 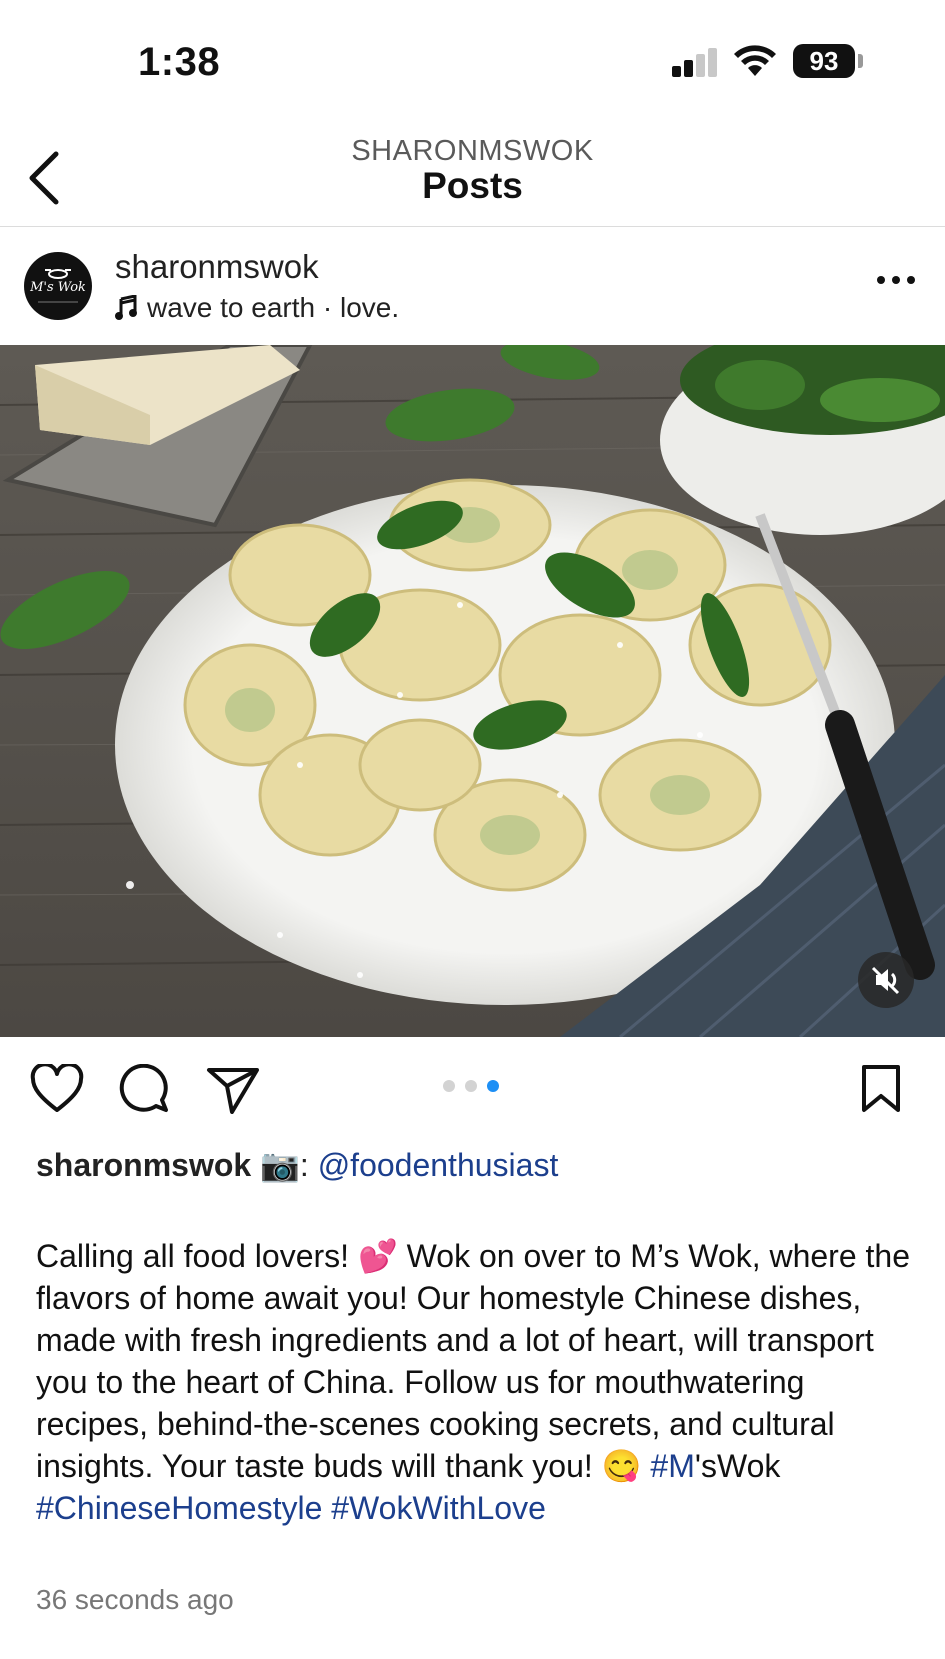 What do you see at coordinates (179, 62) in the screenshot?
I see `status-time: 1:38` at bounding box center [179, 62].